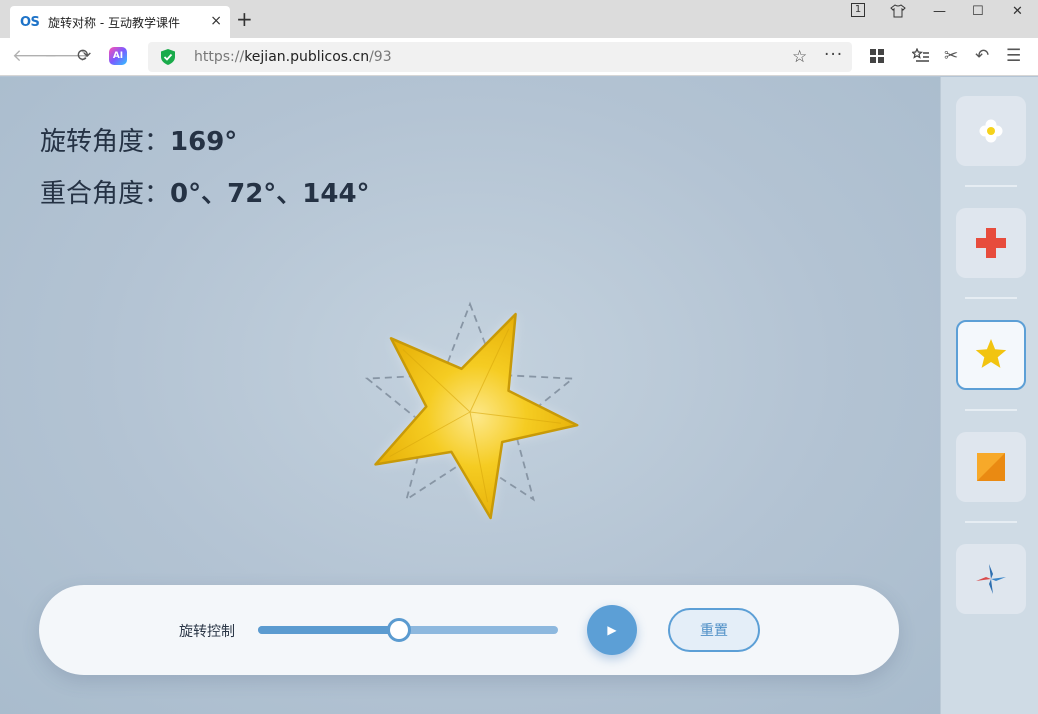 The image size is (1038, 714). Describe the element at coordinates (877, 58) in the screenshot. I see `apps-grid-icon` at that location.